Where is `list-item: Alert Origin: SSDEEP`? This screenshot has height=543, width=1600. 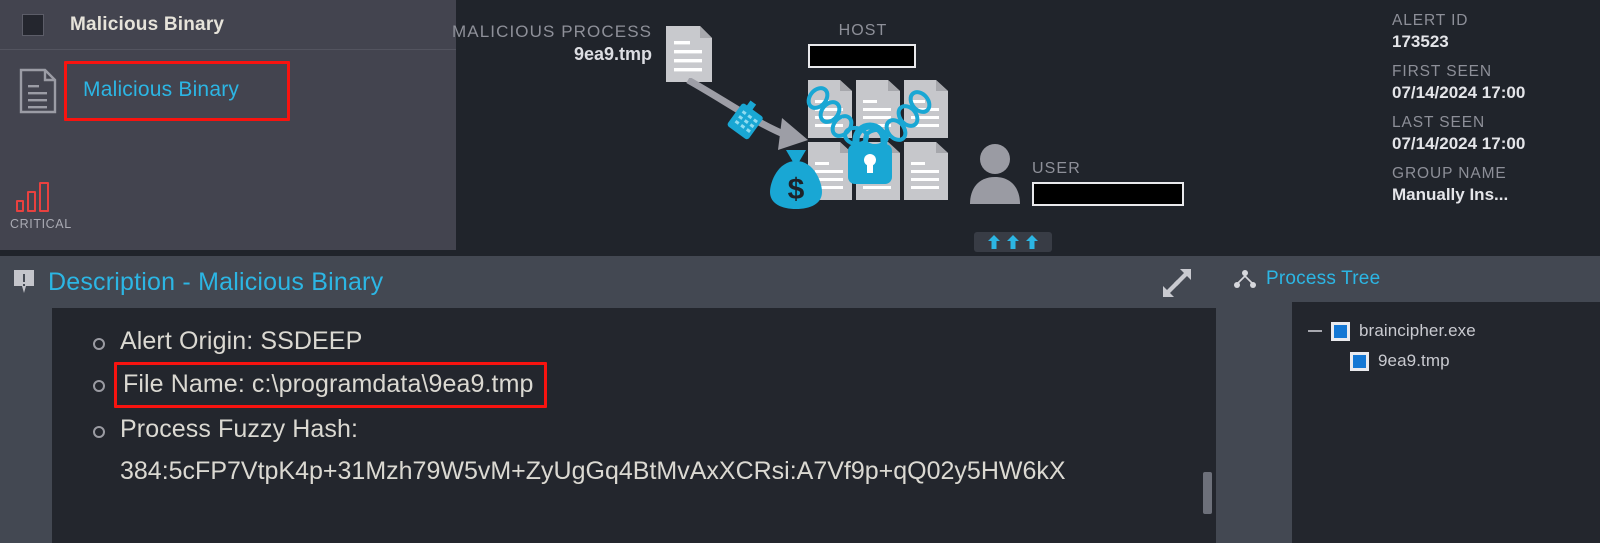 list-item: Alert Origin: SSDEEP is located at coordinates (654, 341).